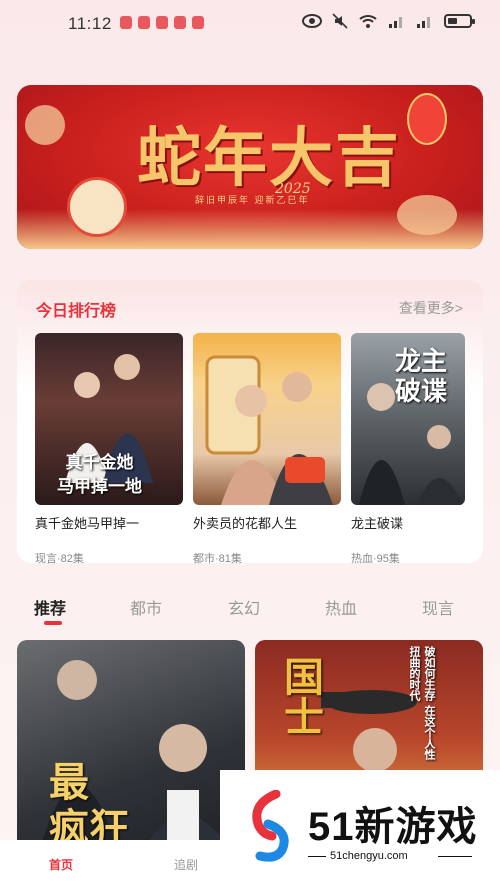 The height and width of the screenshot is (888, 500). What do you see at coordinates (50, 607) in the screenshot?
I see `tab-recommend: 推荐` at bounding box center [50, 607].